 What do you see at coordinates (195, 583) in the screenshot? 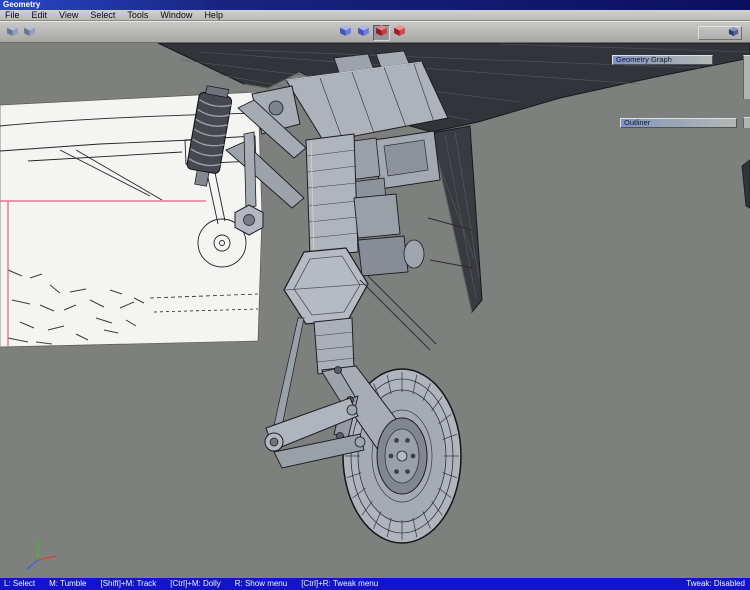
I see `hint-ctrl-middle: [Ctrl]+M: Dolly` at bounding box center [195, 583].